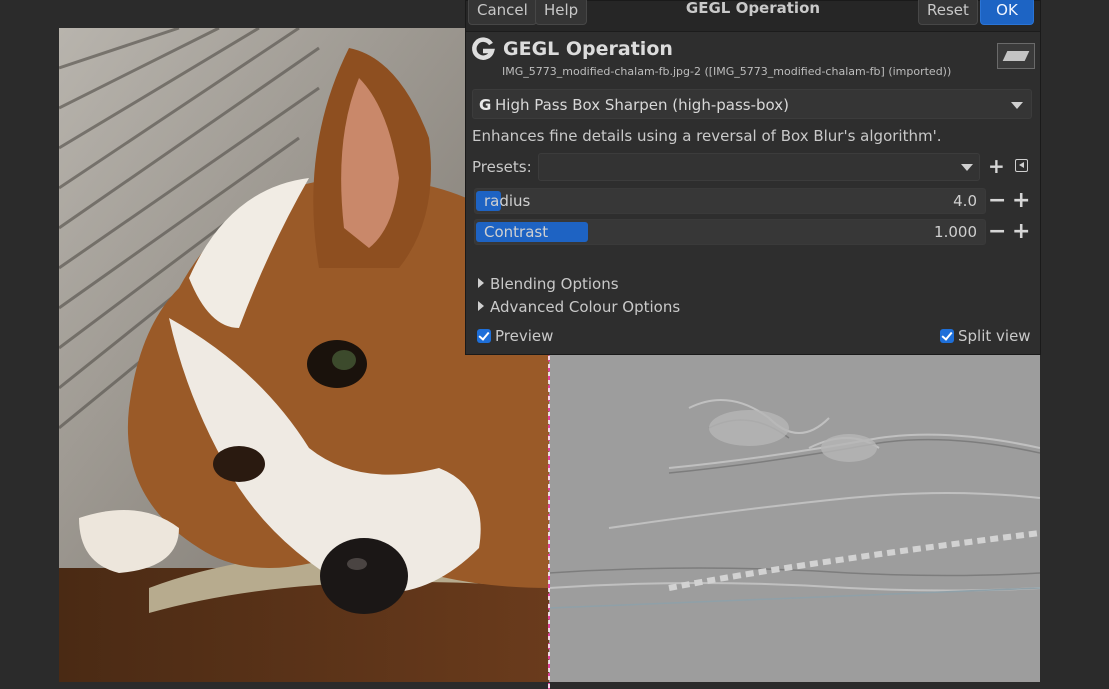 The width and height of the screenshot is (1109, 689). I want to click on presets-menu-icon, so click(1021, 165).